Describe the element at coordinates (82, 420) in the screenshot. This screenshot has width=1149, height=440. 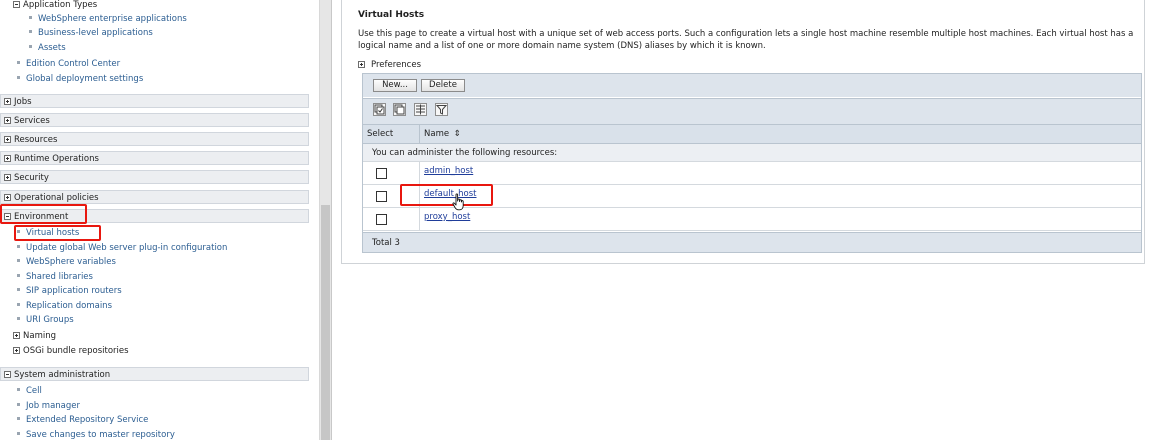
I see `nav-item-extended-repository-service: Extended Repository Service` at that location.